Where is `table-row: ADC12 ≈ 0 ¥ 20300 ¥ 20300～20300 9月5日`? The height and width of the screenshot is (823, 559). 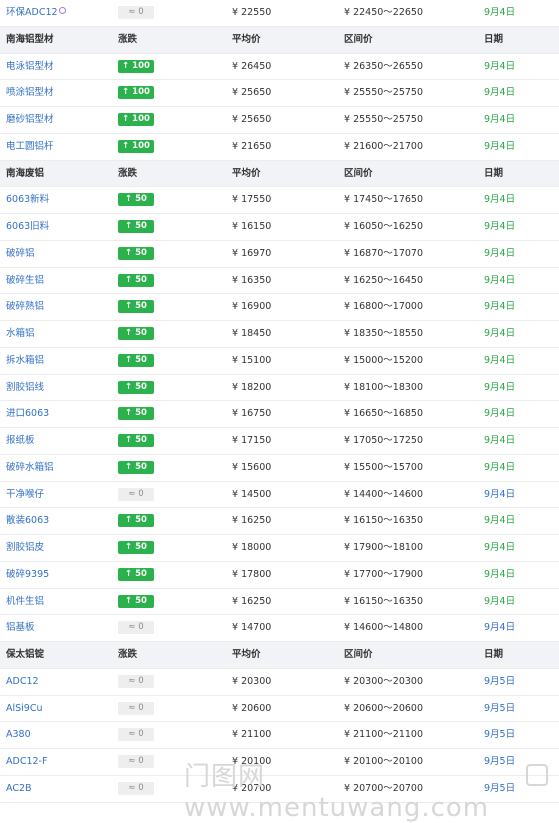 table-row: ADC12 ≈ 0 ¥ 20300 ¥ 20300～20300 9月5日 is located at coordinates (279, 682).